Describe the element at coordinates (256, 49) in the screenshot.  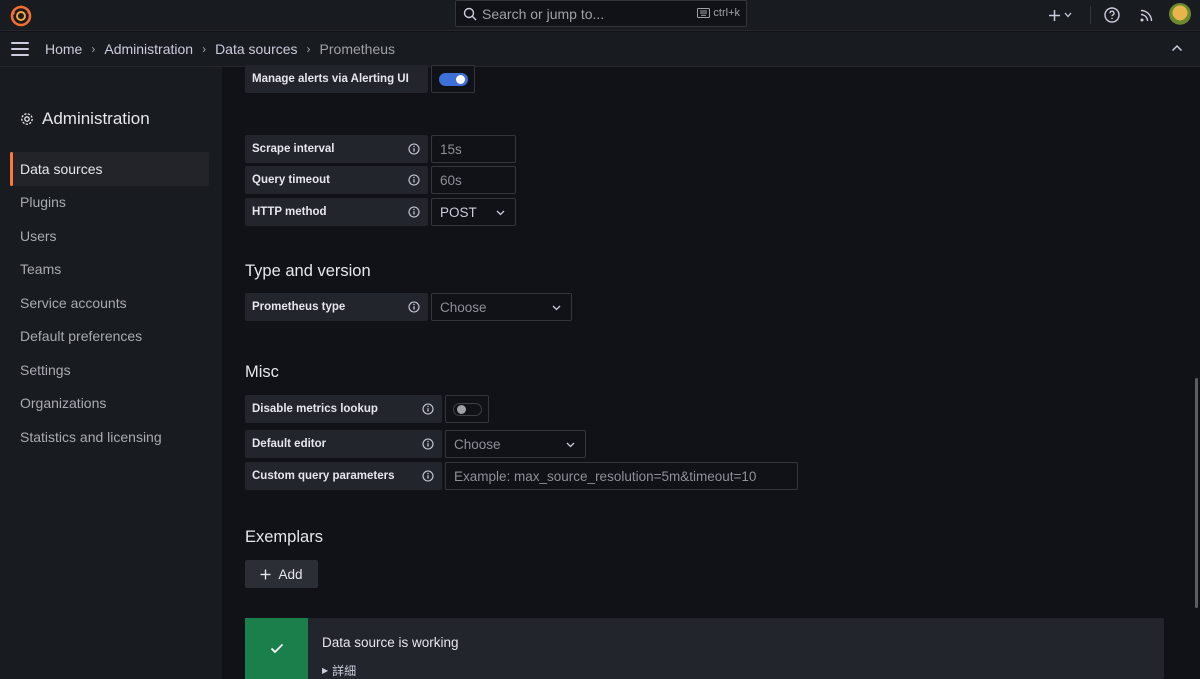
I see `breadcrumb-data-sources: Data sources` at that location.